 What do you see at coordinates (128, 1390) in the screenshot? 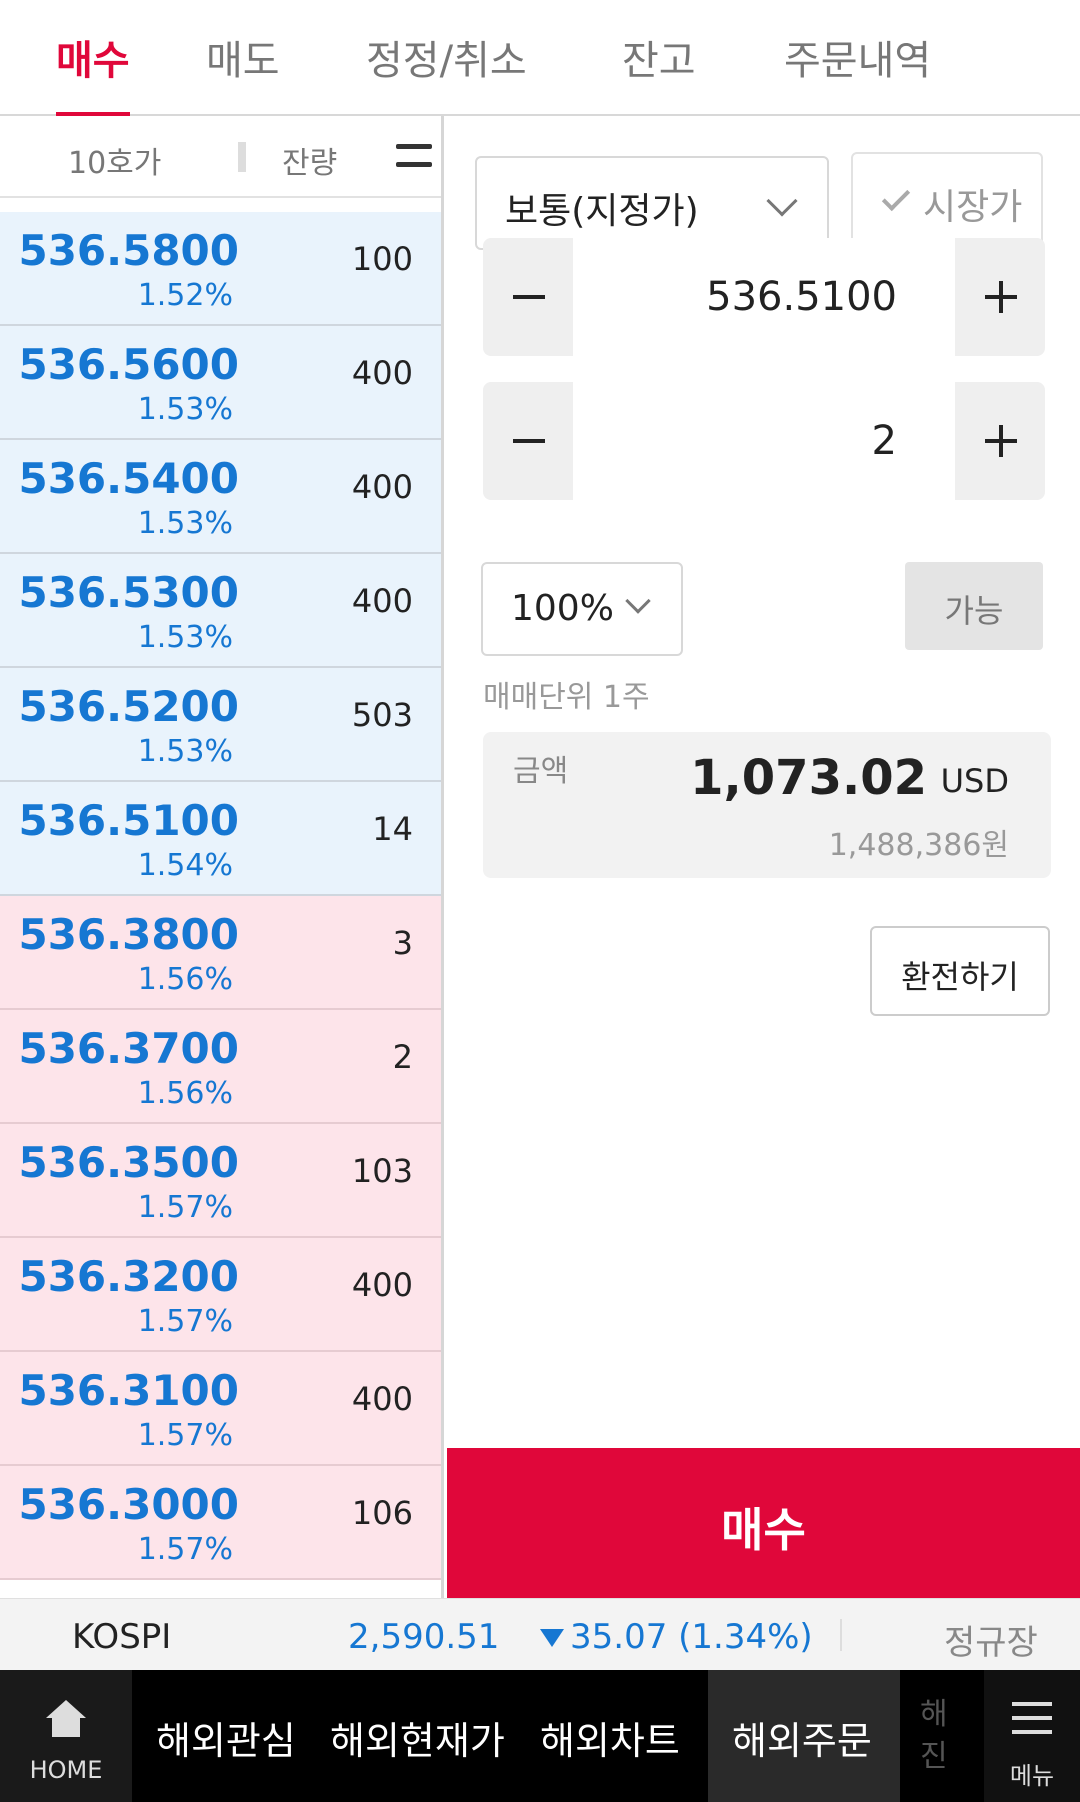
I see `row-price: 536.3100` at bounding box center [128, 1390].